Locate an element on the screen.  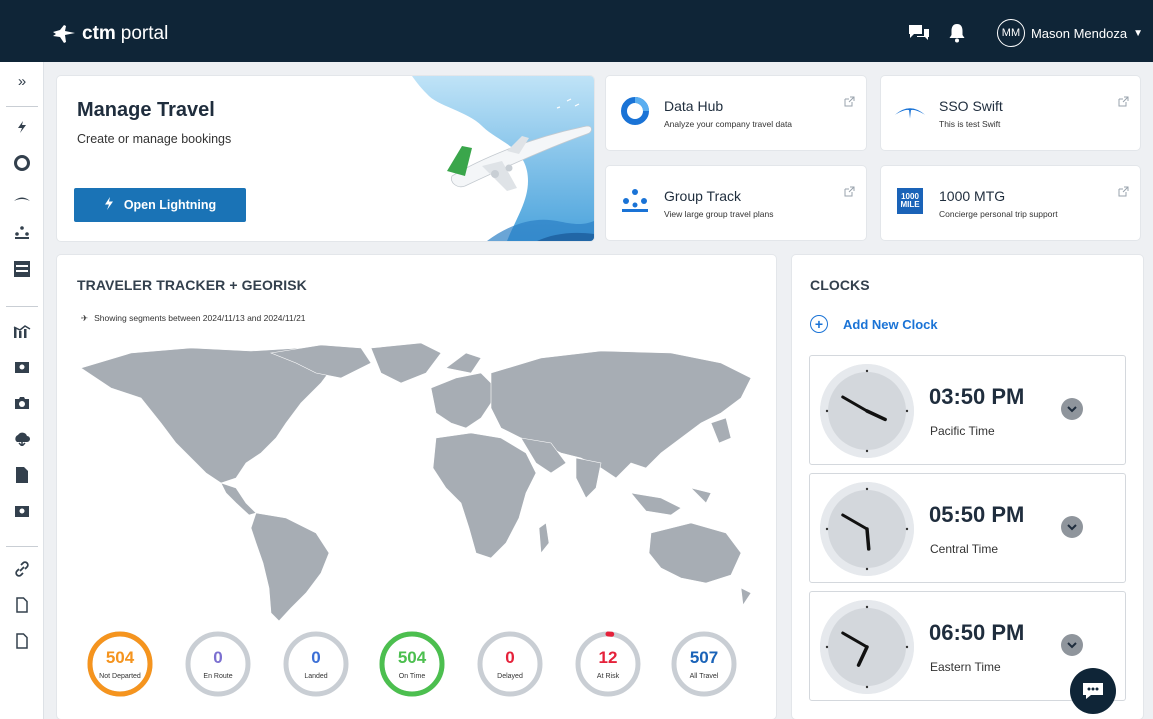
chat-icon is located at coordinates (919, 33).